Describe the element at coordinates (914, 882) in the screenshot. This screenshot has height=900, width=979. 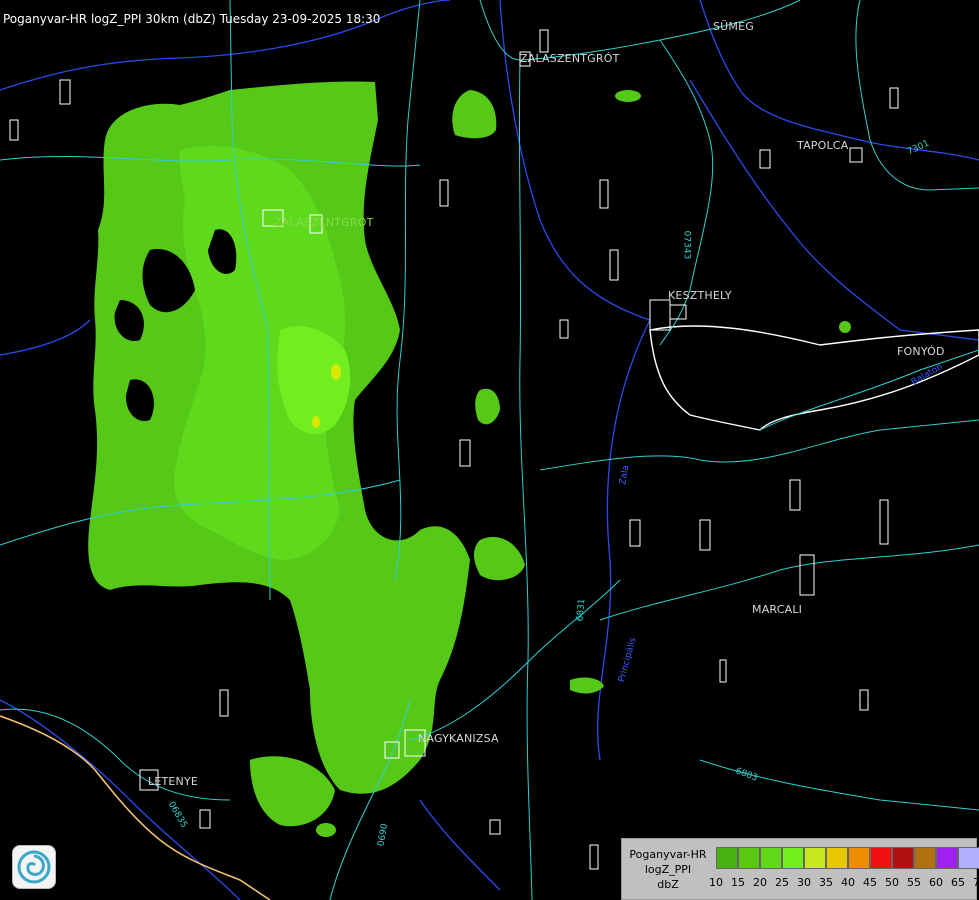
I see `legend-tick-55: 55` at that location.